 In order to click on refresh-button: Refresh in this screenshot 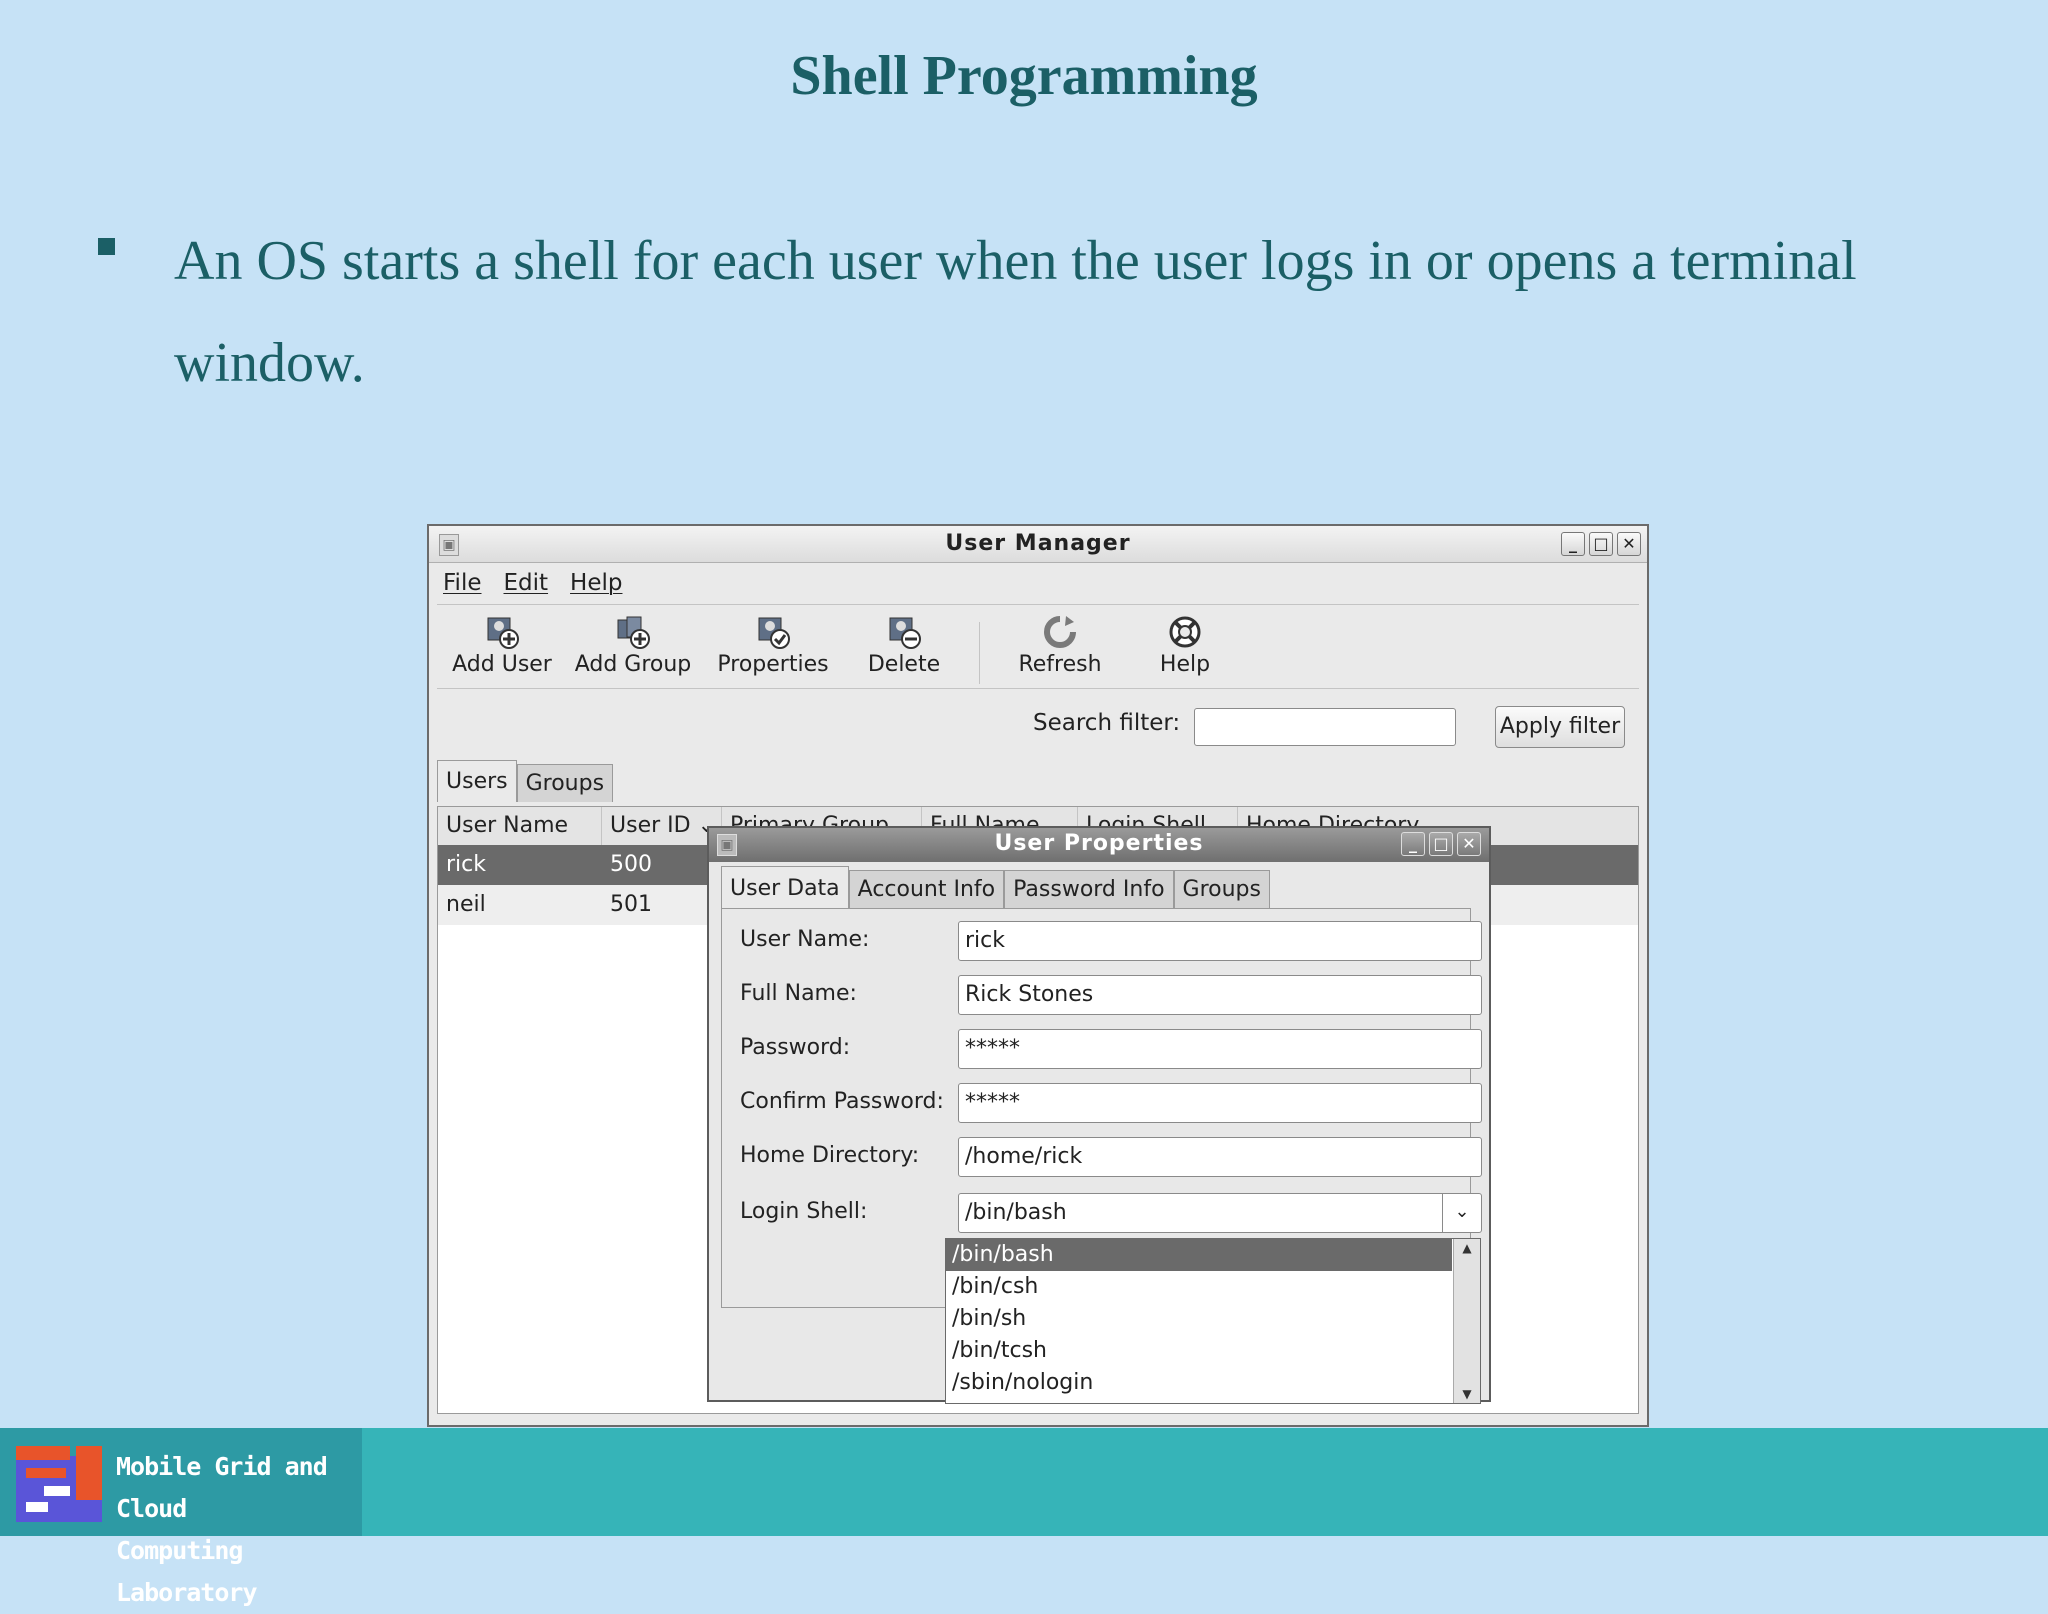, I will do `click(1060, 642)`.